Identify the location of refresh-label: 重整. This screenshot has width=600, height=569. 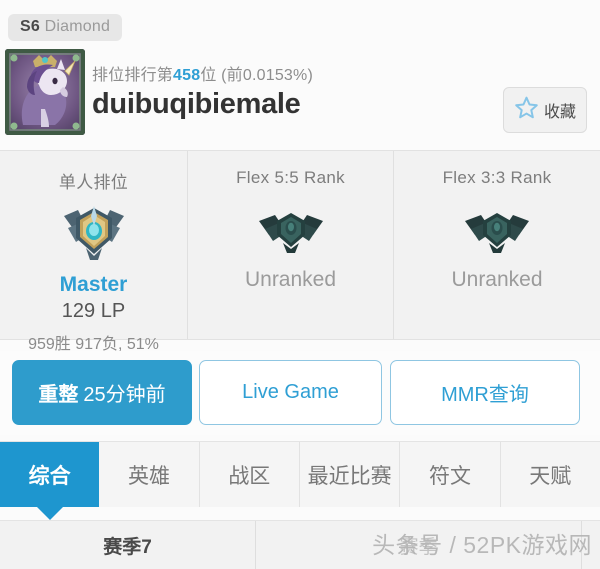
(58, 395).